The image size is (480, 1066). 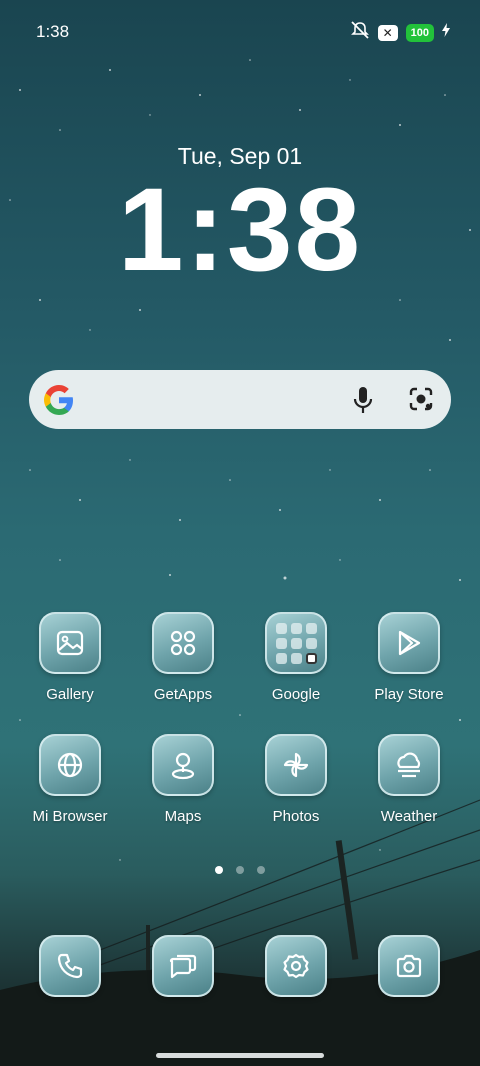 I want to click on microphone-icon, so click(x=363, y=402).